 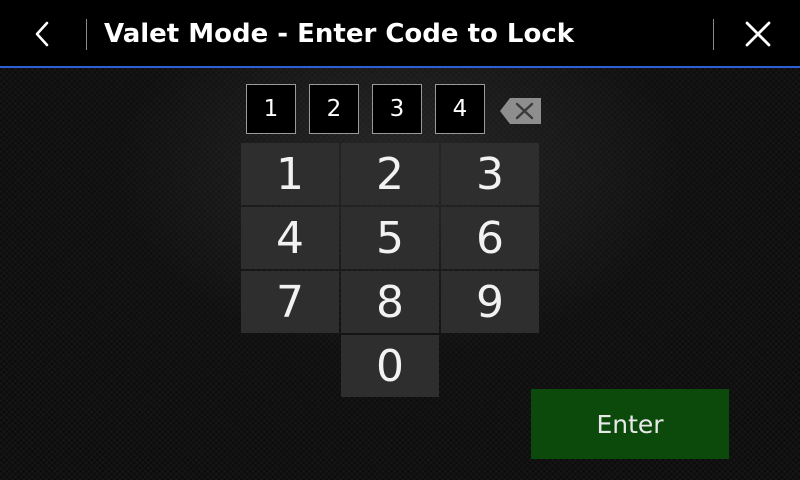 I want to click on key-2: 2, so click(x=390, y=174).